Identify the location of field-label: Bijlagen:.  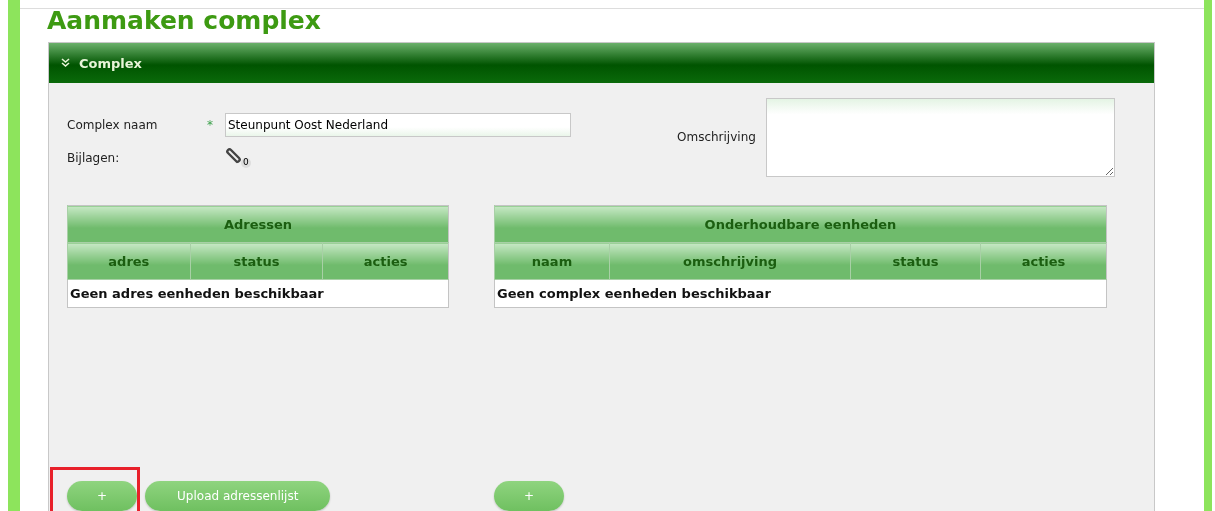
(94, 158).